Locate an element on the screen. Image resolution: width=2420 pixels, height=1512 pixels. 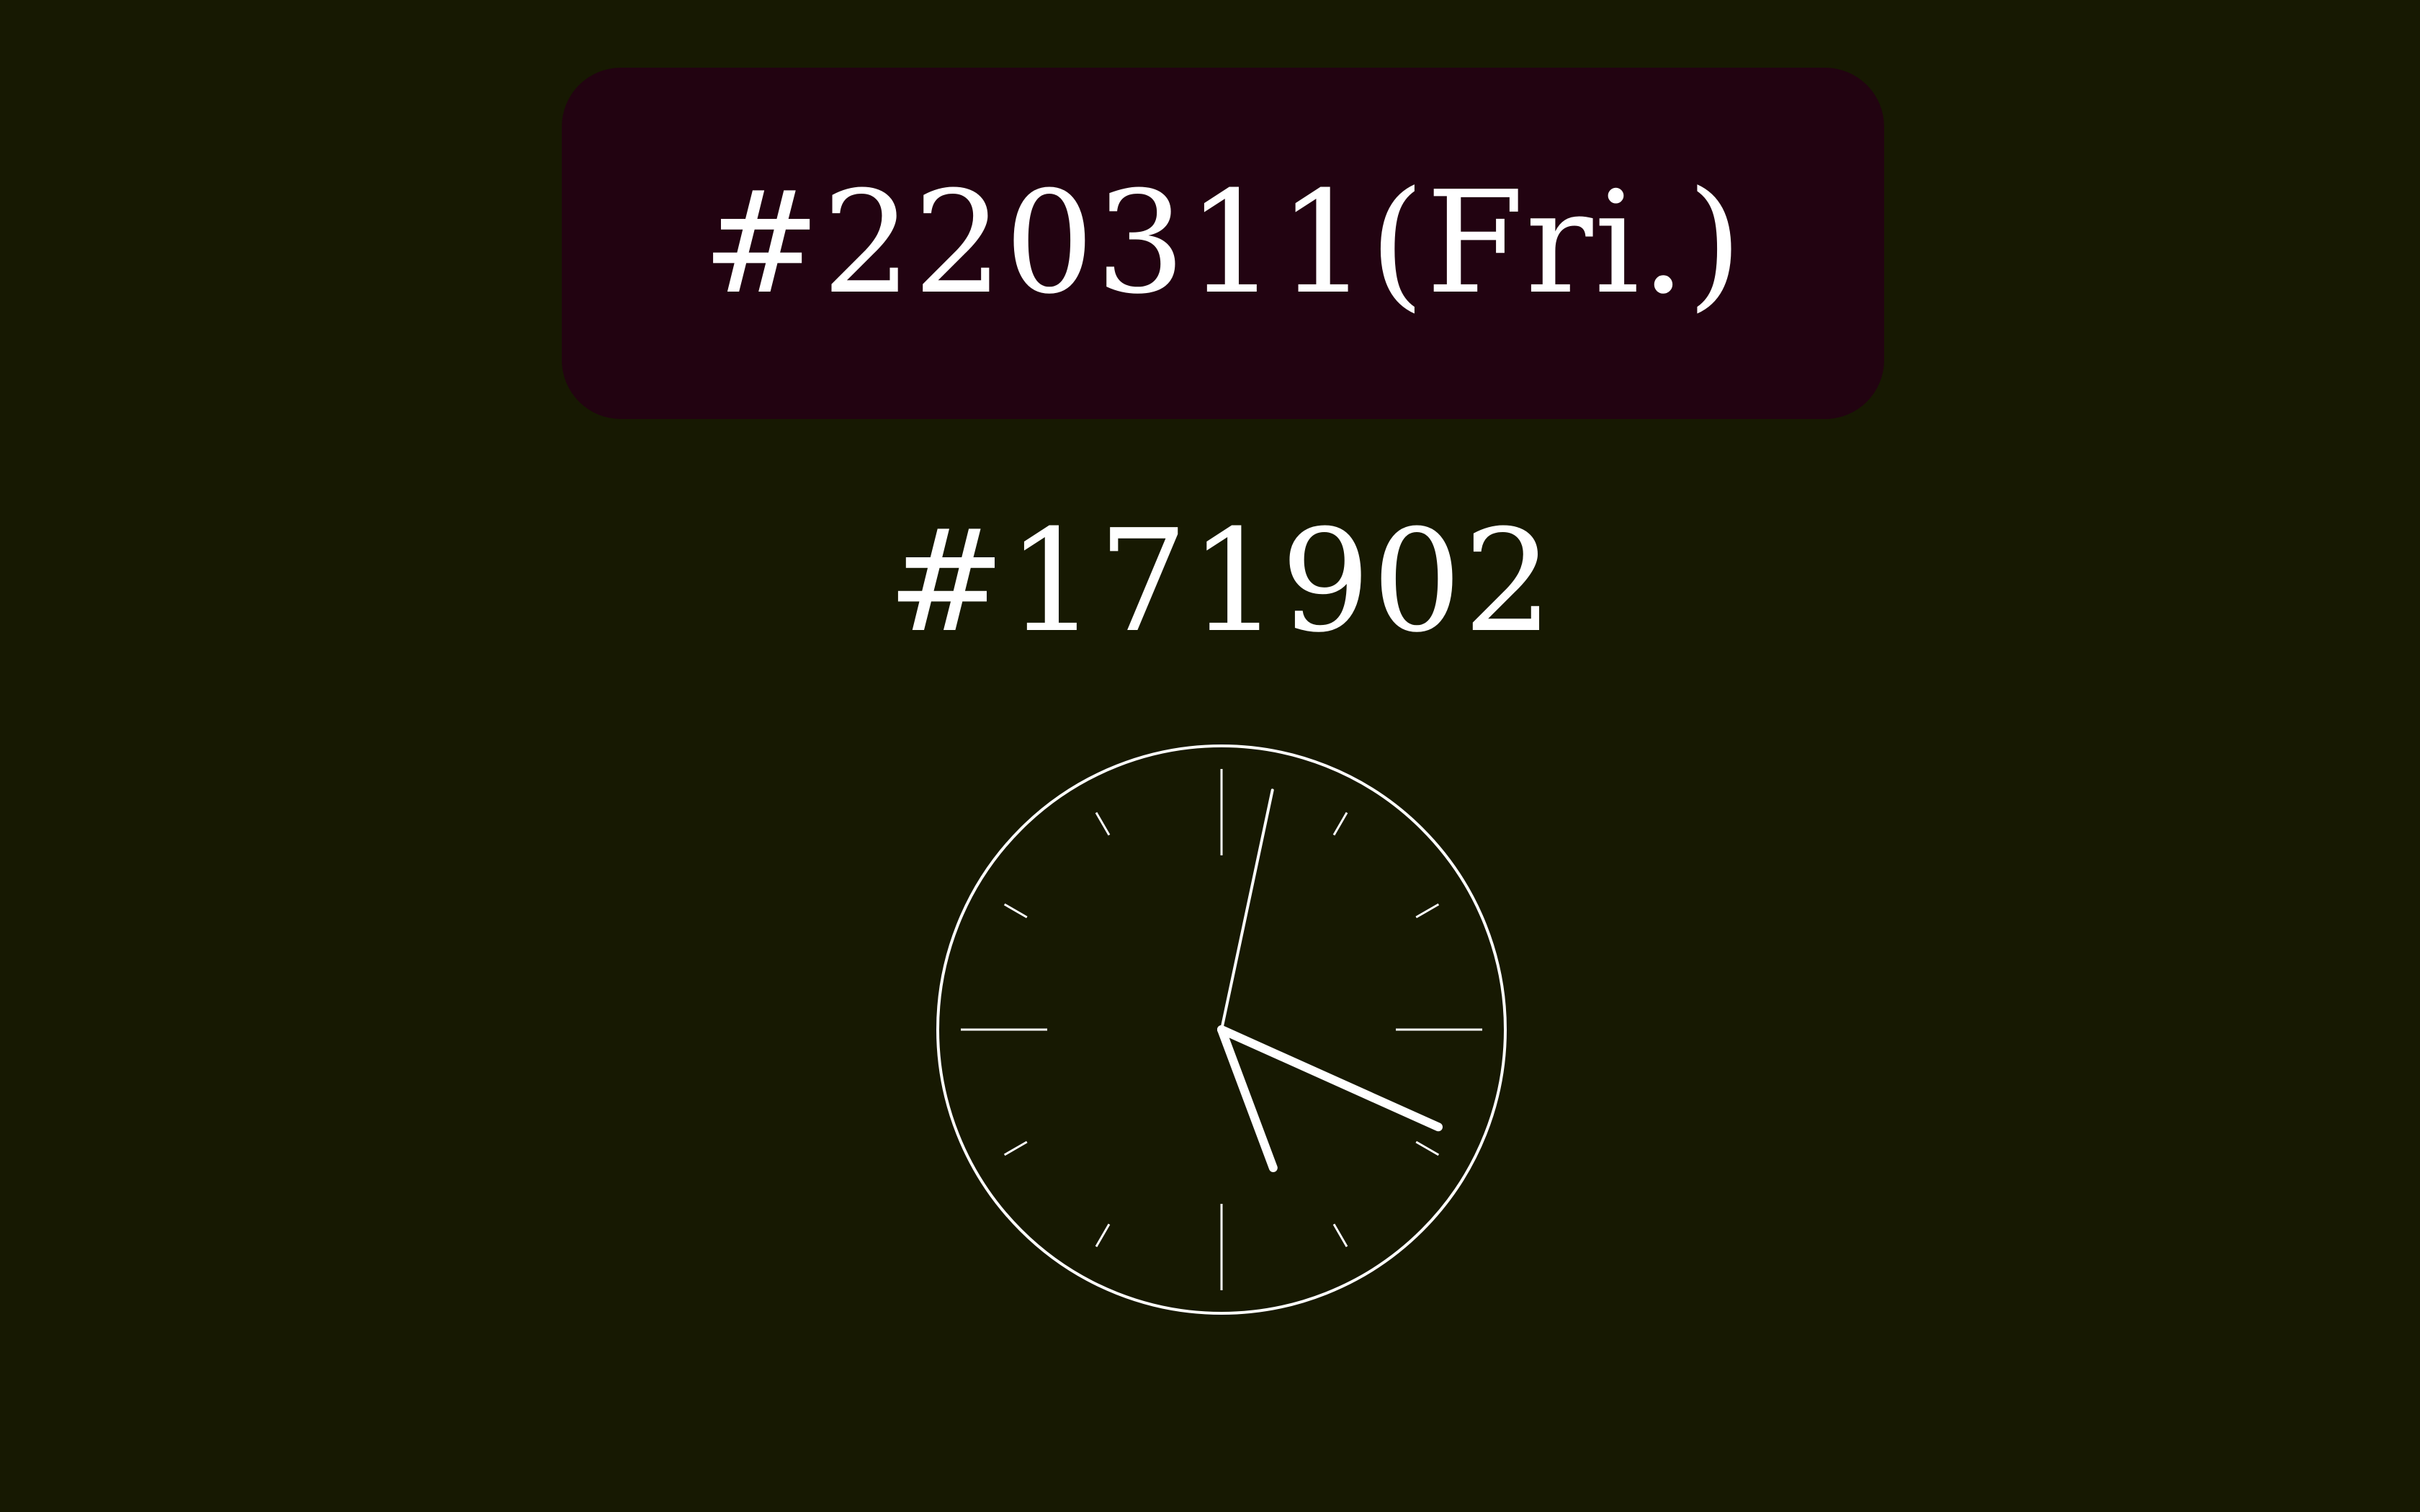
second-hand is located at coordinates (1247, 909).